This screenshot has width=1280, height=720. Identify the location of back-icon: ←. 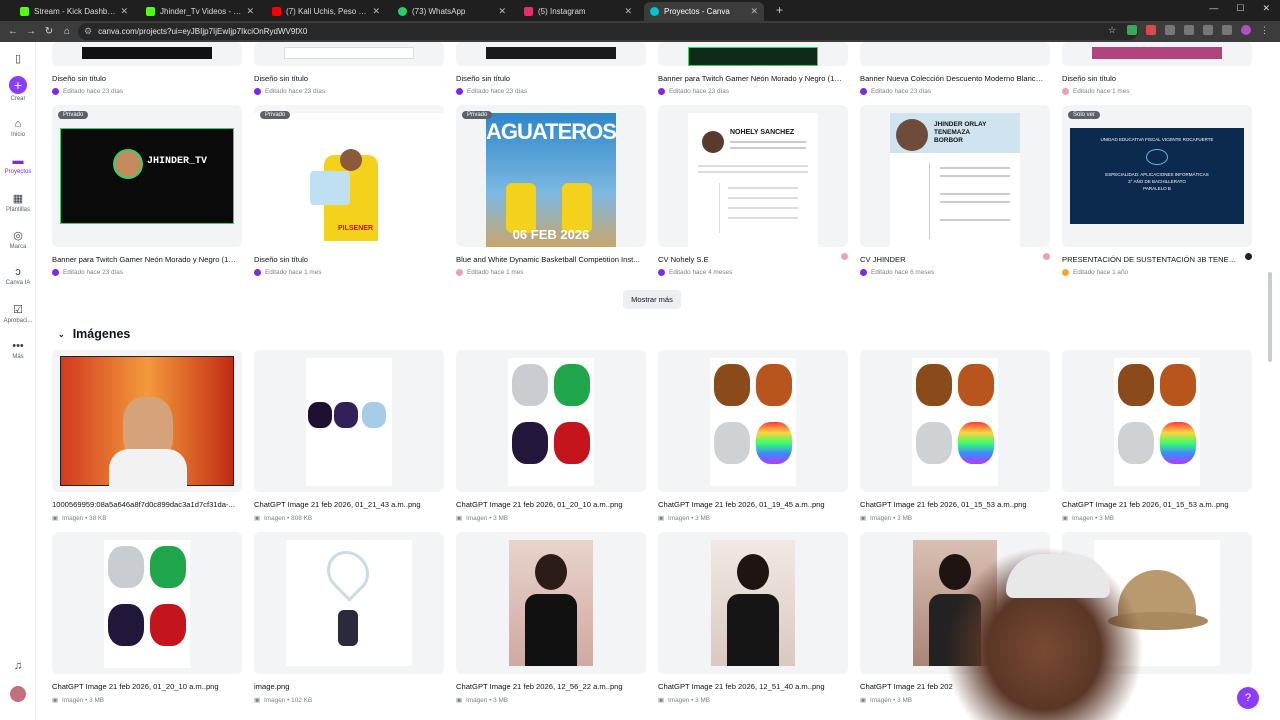
(13, 31).